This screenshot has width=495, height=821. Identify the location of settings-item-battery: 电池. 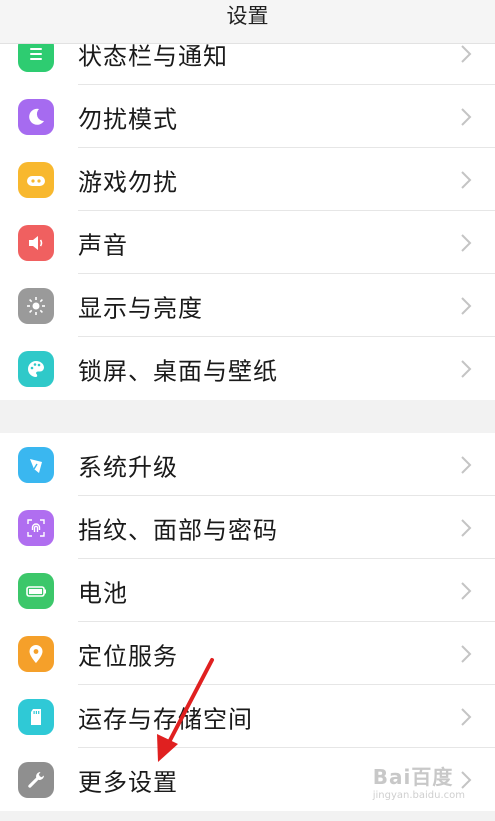
(247, 590).